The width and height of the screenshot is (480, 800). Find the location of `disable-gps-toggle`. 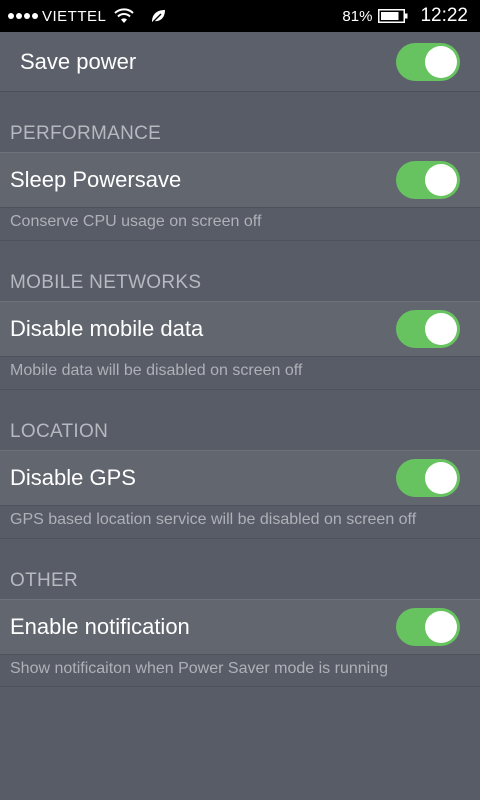

disable-gps-toggle is located at coordinates (428, 478).